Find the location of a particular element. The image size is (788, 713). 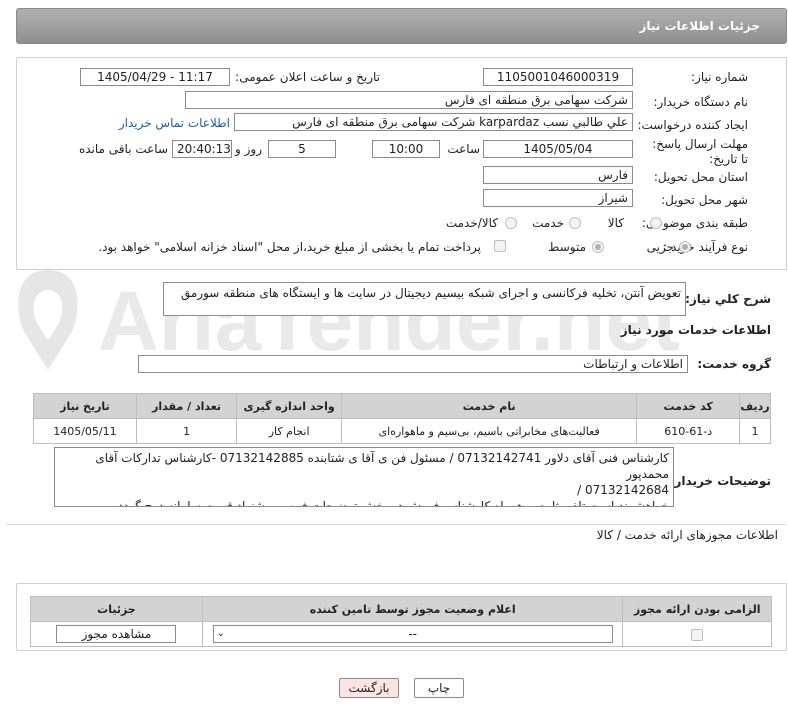

col-status: اعلام وضعیت مجوز توسط تامین کننده is located at coordinates (412, 609).